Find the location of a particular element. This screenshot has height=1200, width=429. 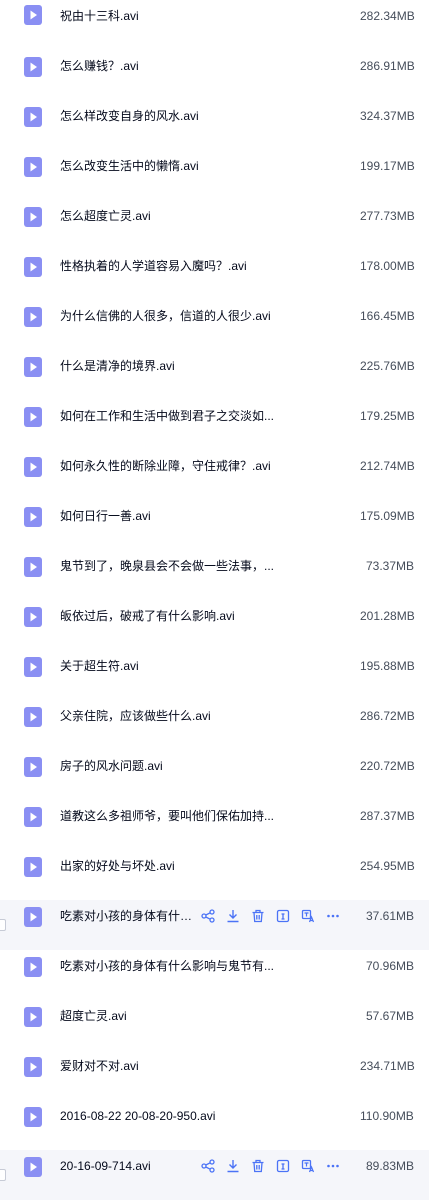

file-row: 如何在工作和生活中做到君子之交淡如... 179.25MB is located at coordinates (214, 425).